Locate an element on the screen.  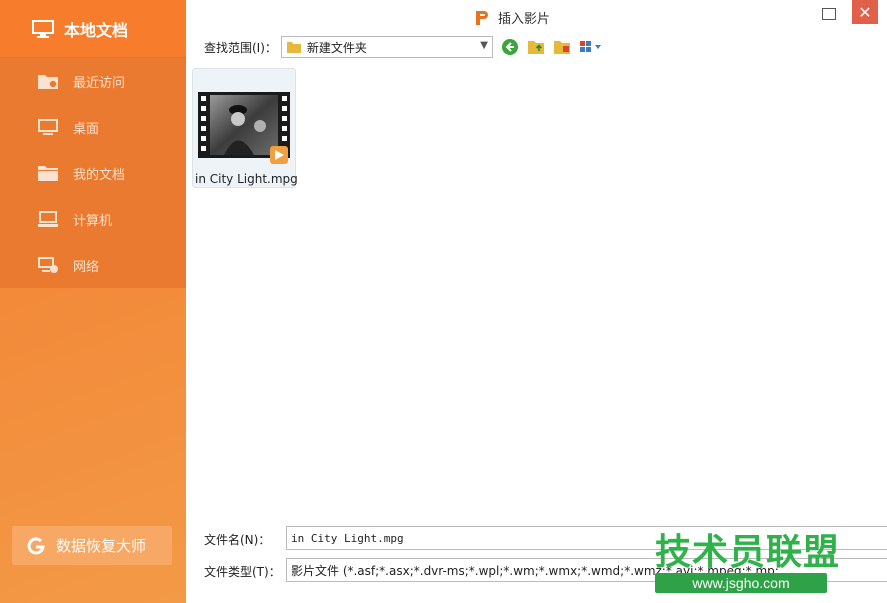
data-recovery-button: 数据恢复大师 is located at coordinates (92, 545).